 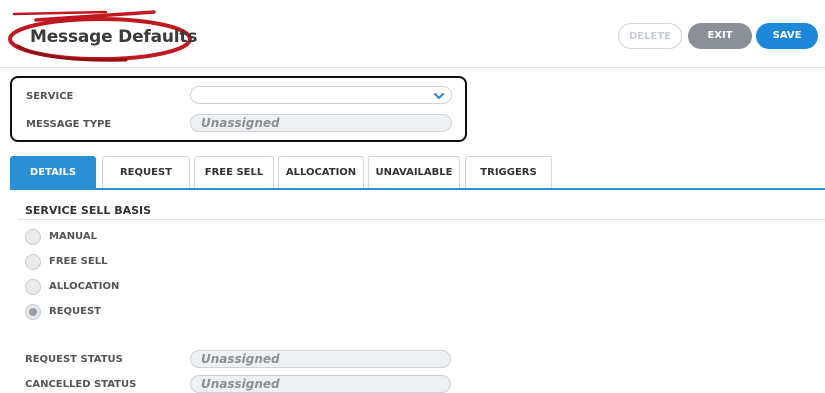 I want to click on radio-label: REQUEST, so click(x=75, y=311).